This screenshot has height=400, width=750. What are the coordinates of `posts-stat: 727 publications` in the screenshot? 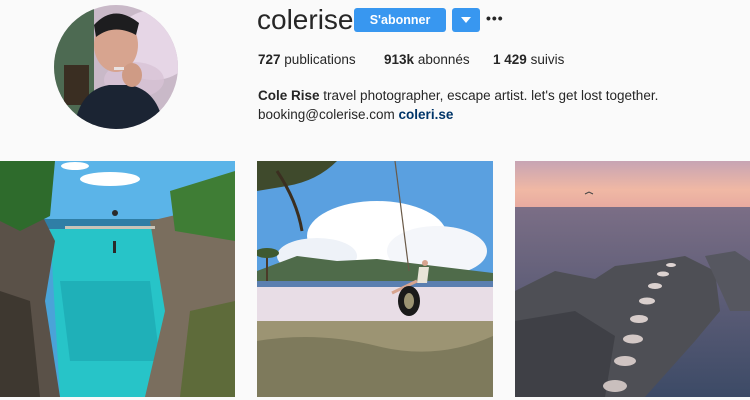 It's located at (321, 59).